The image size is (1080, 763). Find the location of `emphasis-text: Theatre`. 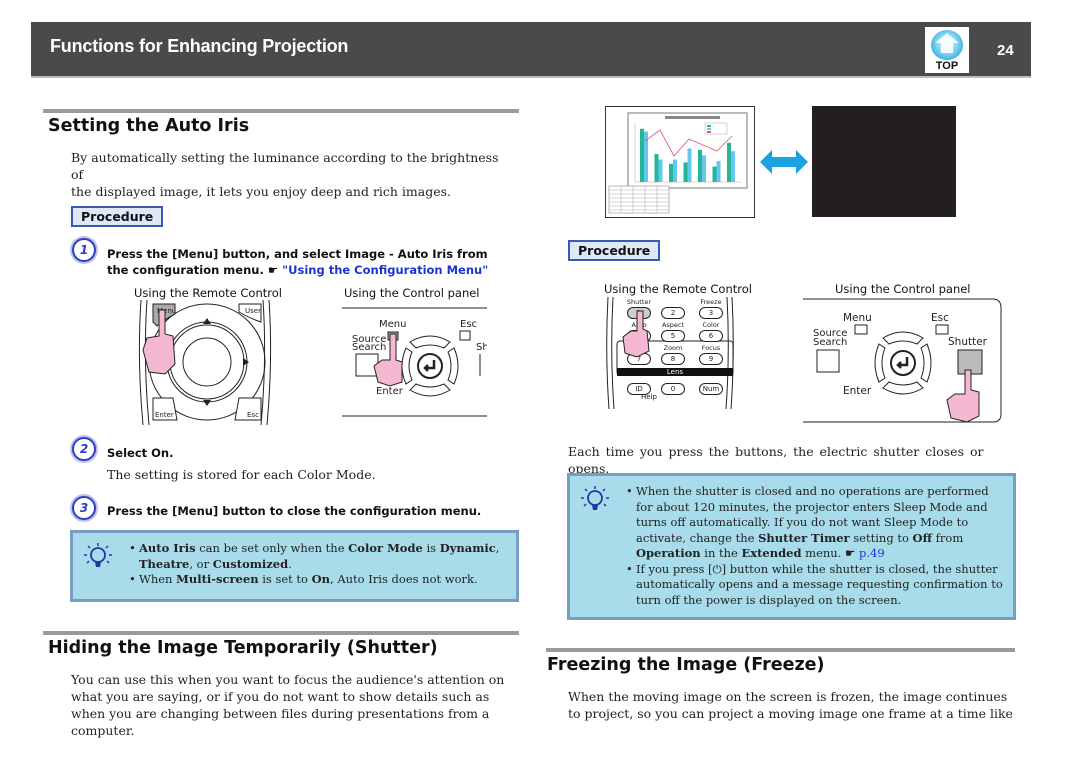

emphasis-text: Theatre is located at coordinates (164, 563).